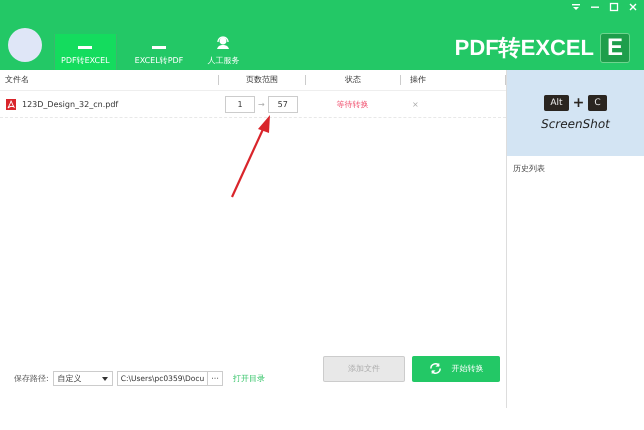 Image resolution: width=644 pixels, height=430 pixels. I want to click on status-text: 等待转换, so click(353, 104).